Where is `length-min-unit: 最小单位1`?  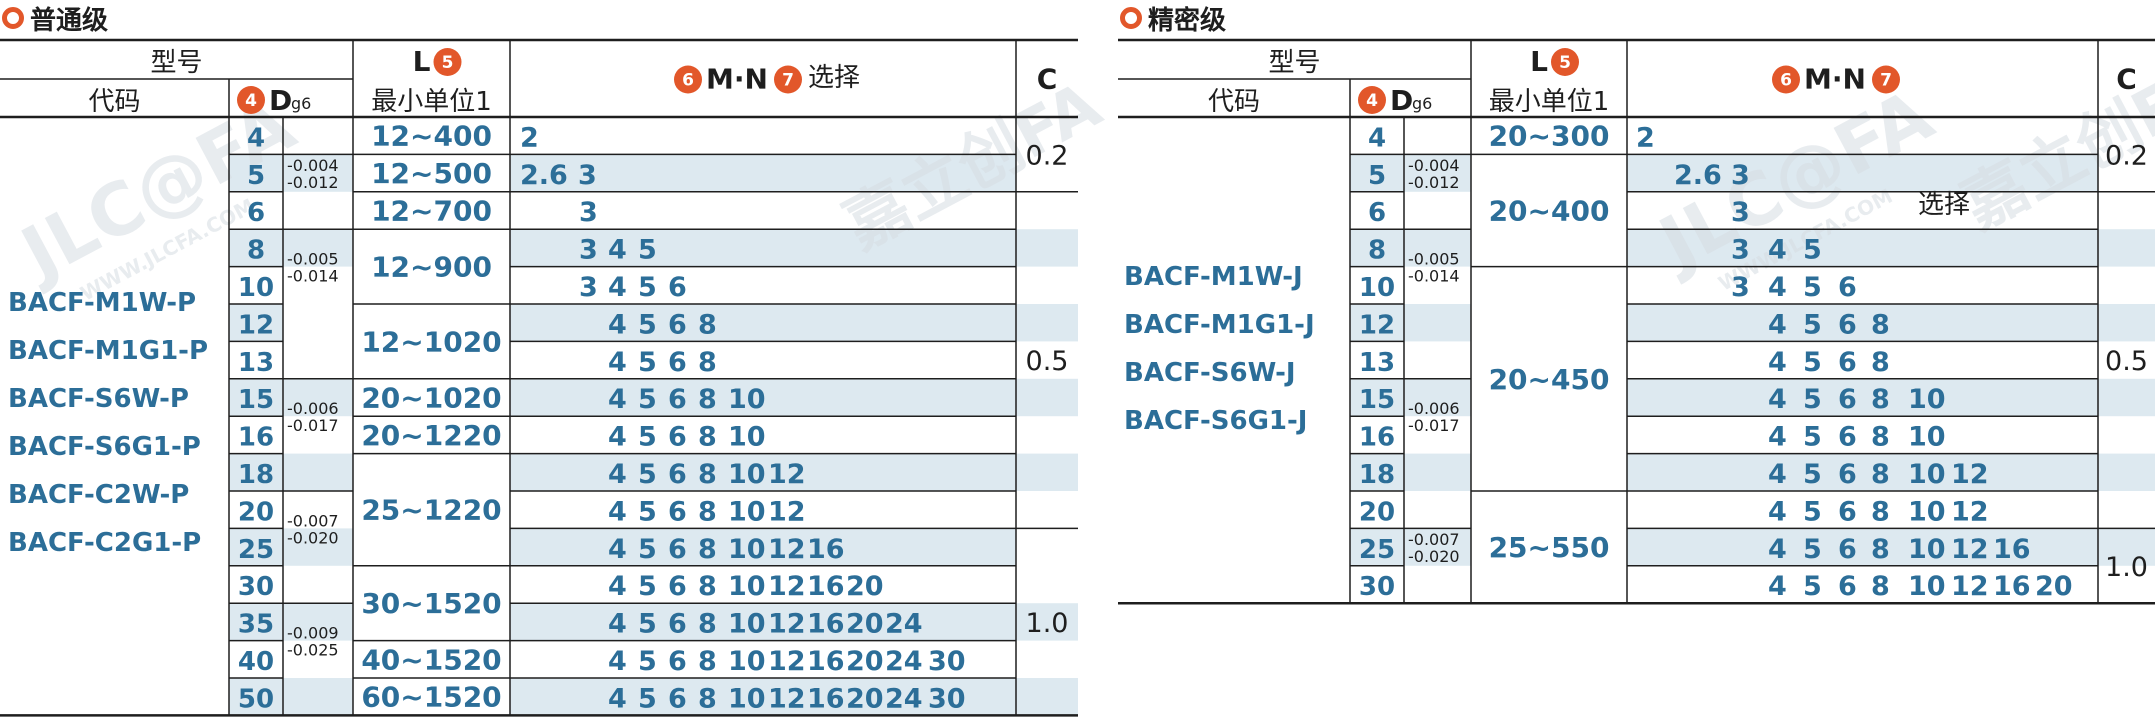 length-min-unit: 最小单位1 is located at coordinates (1549, 102).